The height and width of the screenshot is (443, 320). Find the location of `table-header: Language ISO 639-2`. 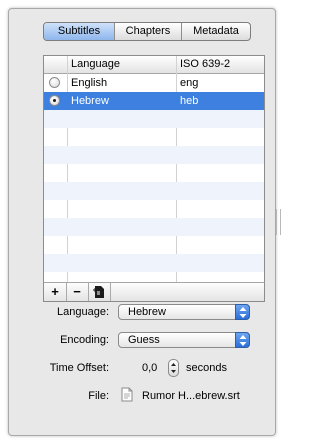

table-header: Language ISO 639-2 is located at coordinates (154, 65).